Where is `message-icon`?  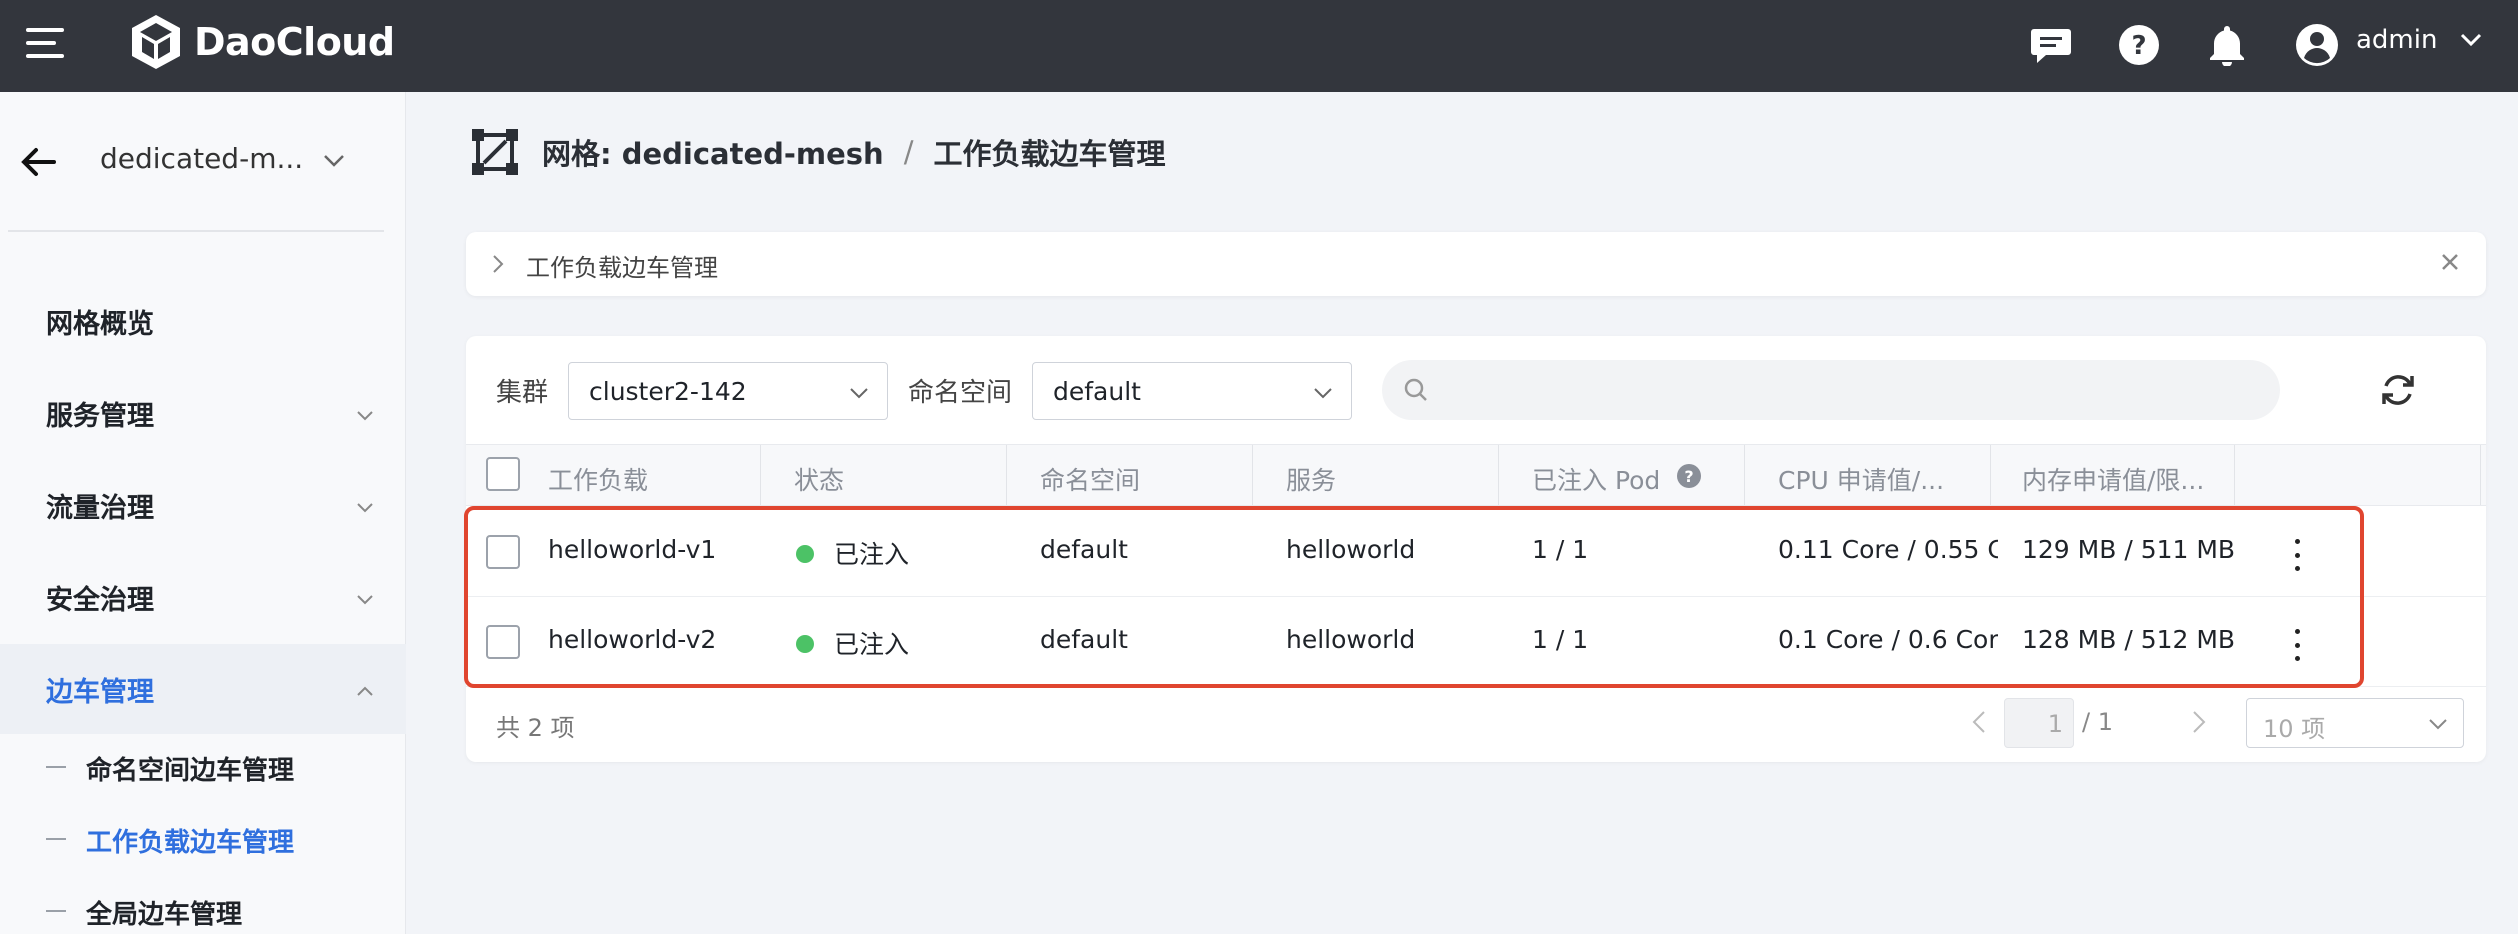 message-icon is located at coordinates (2051, 45).